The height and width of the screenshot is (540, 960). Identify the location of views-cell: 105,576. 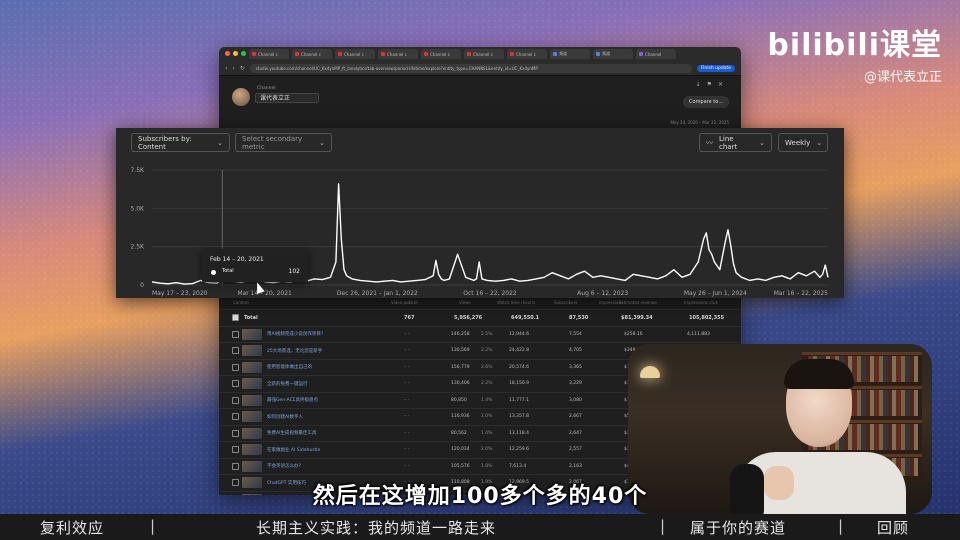
(460, 466).